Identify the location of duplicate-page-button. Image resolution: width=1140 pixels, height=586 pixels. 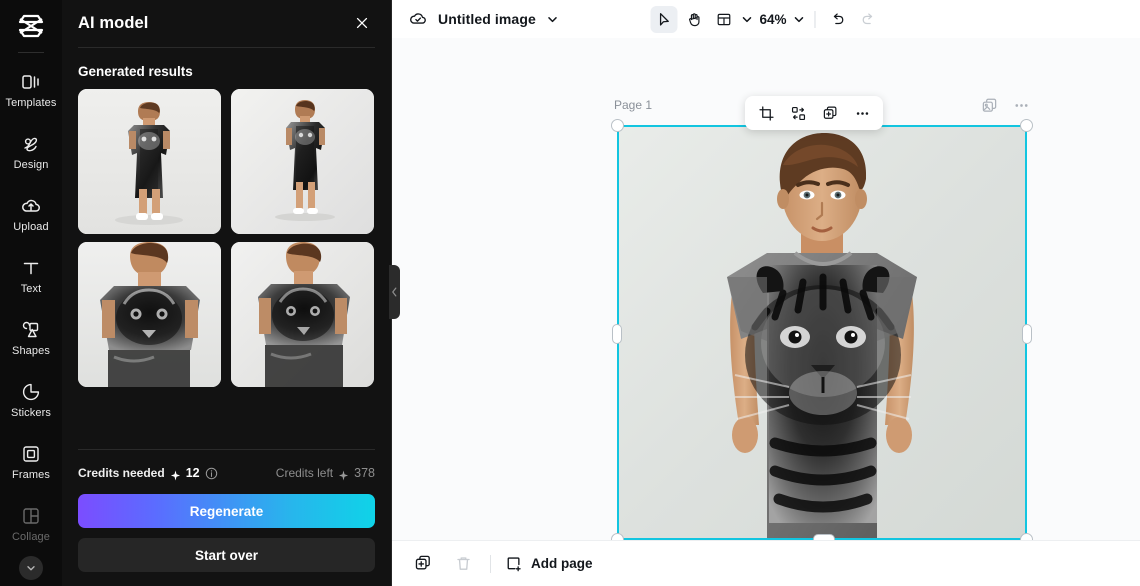
(423, 564).